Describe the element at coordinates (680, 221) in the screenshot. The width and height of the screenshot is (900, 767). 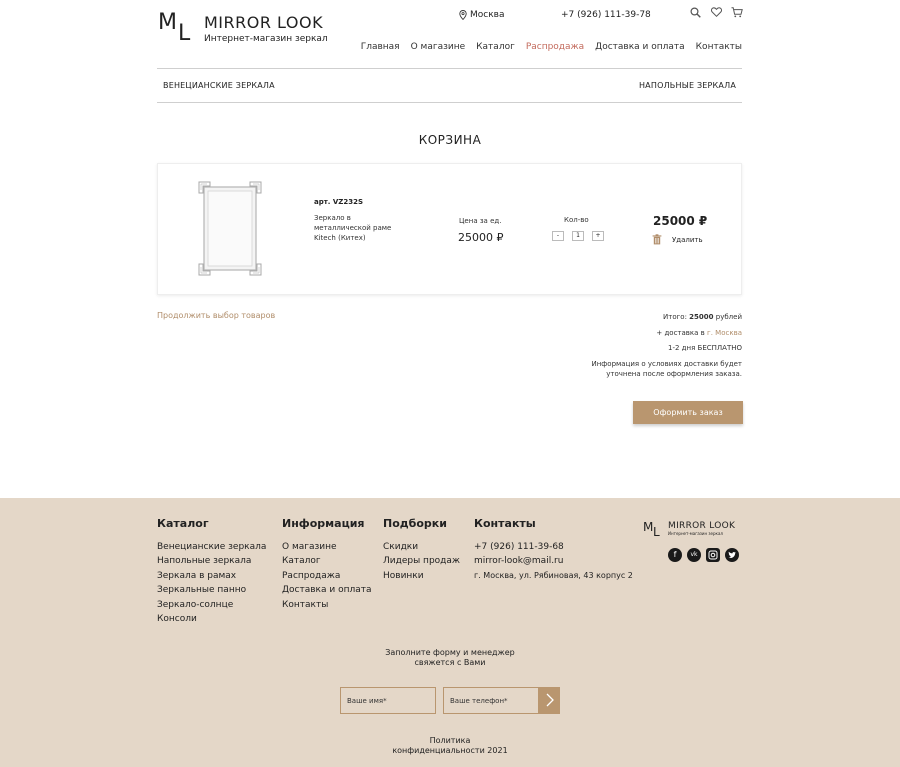
I see `item-total: 25000 ₽` at that location.